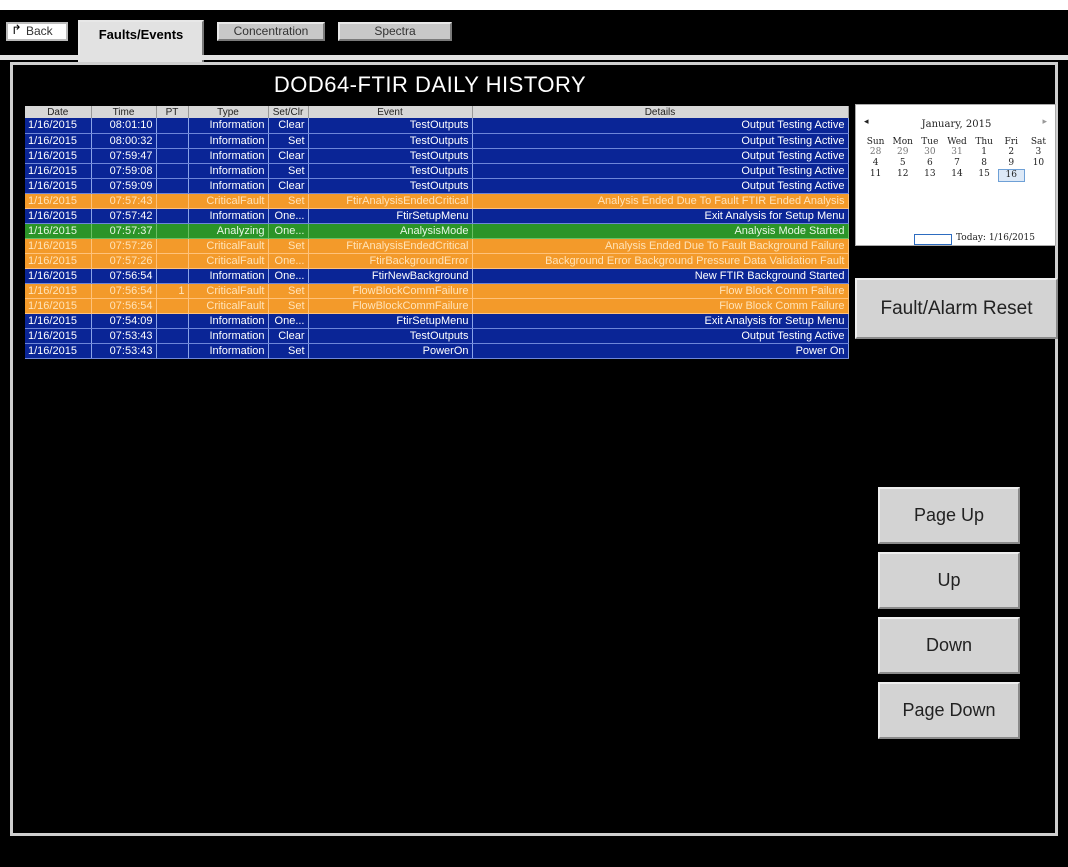  I want to click on calendar-day: 14, so click(956, 174).